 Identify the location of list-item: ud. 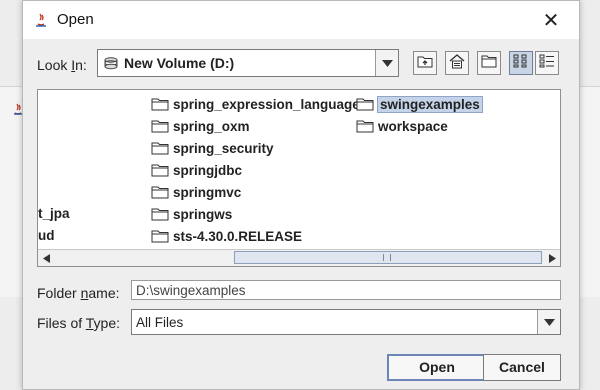
(46, 235).